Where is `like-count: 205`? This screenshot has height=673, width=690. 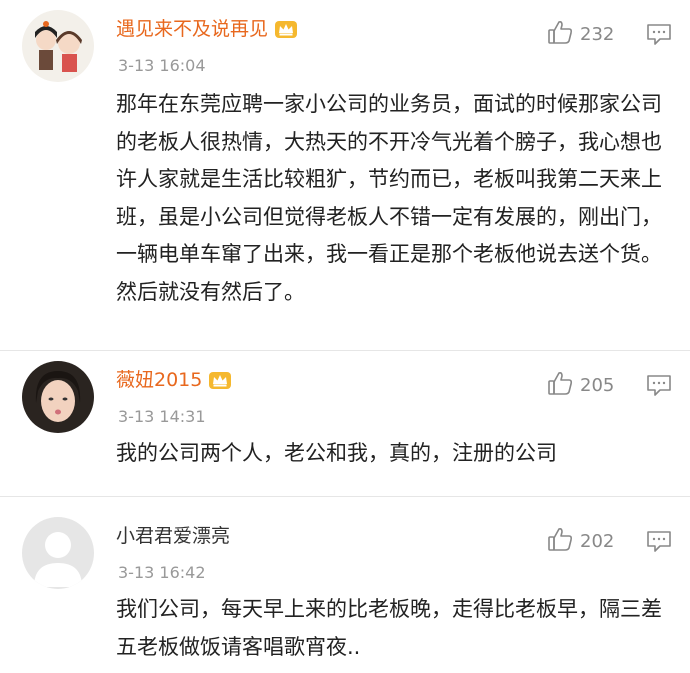
like-count: 205 is located at coordinates (597, 385).